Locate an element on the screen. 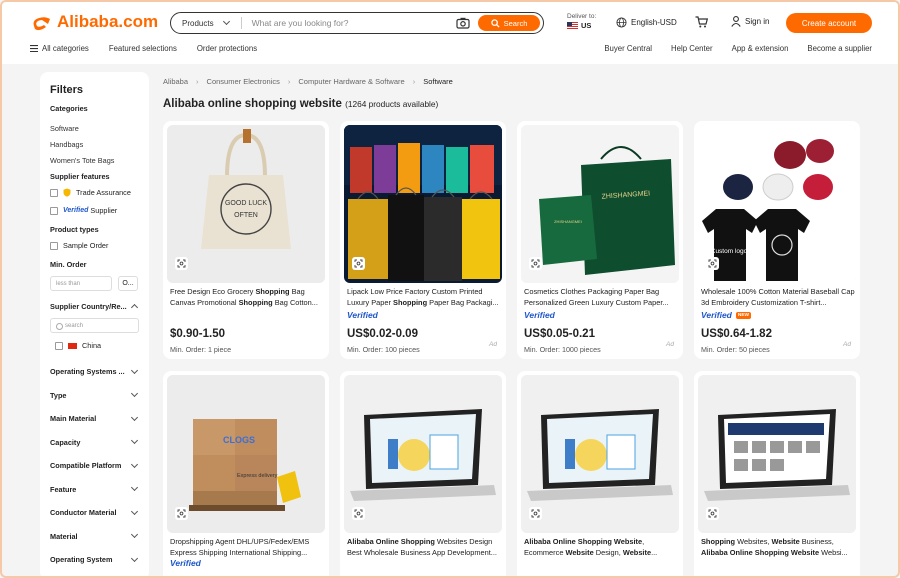 The height and width of the screenshot is (578, 900). search-input: What are you looking for? is located at coordinates (349, 23).